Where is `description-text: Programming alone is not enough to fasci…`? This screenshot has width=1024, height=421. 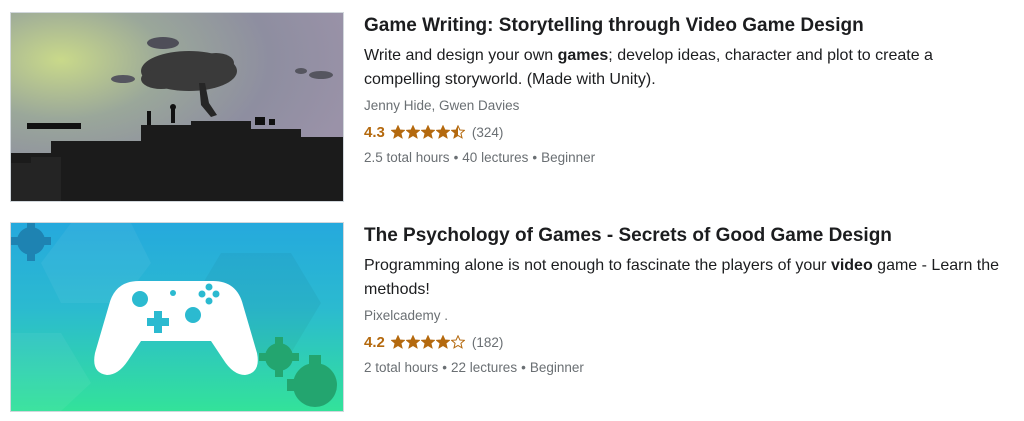 description-text: Programming alone is not enough to fasci… is located at coordinates (597, 265).